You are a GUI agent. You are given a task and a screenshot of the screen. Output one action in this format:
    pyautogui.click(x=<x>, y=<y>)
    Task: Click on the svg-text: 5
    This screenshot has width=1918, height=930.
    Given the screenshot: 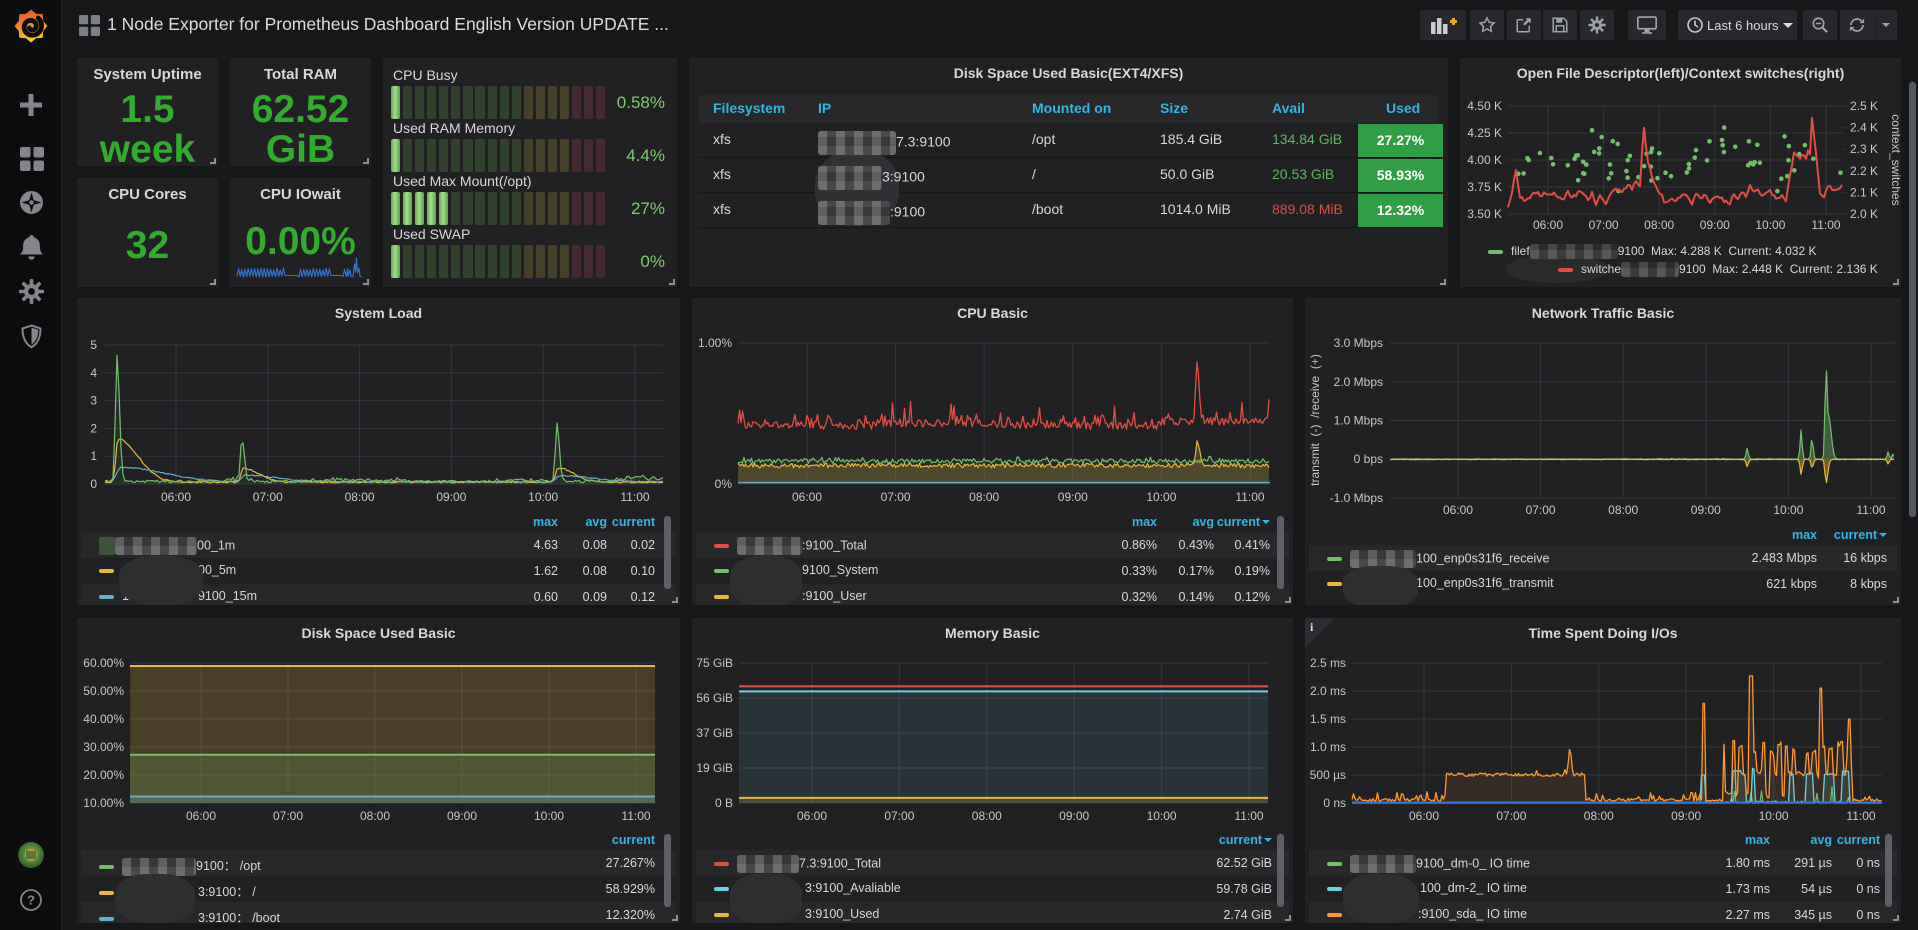 What is the action you would take?
    pyautogui.click(x=93, y=345)
    